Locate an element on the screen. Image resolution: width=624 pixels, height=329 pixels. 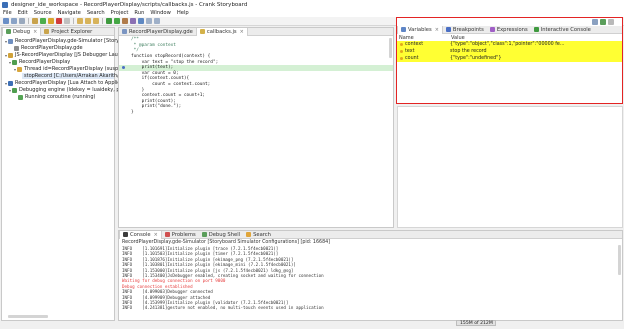
skip-breakpoints-icon is located at coordinates (35, 21).